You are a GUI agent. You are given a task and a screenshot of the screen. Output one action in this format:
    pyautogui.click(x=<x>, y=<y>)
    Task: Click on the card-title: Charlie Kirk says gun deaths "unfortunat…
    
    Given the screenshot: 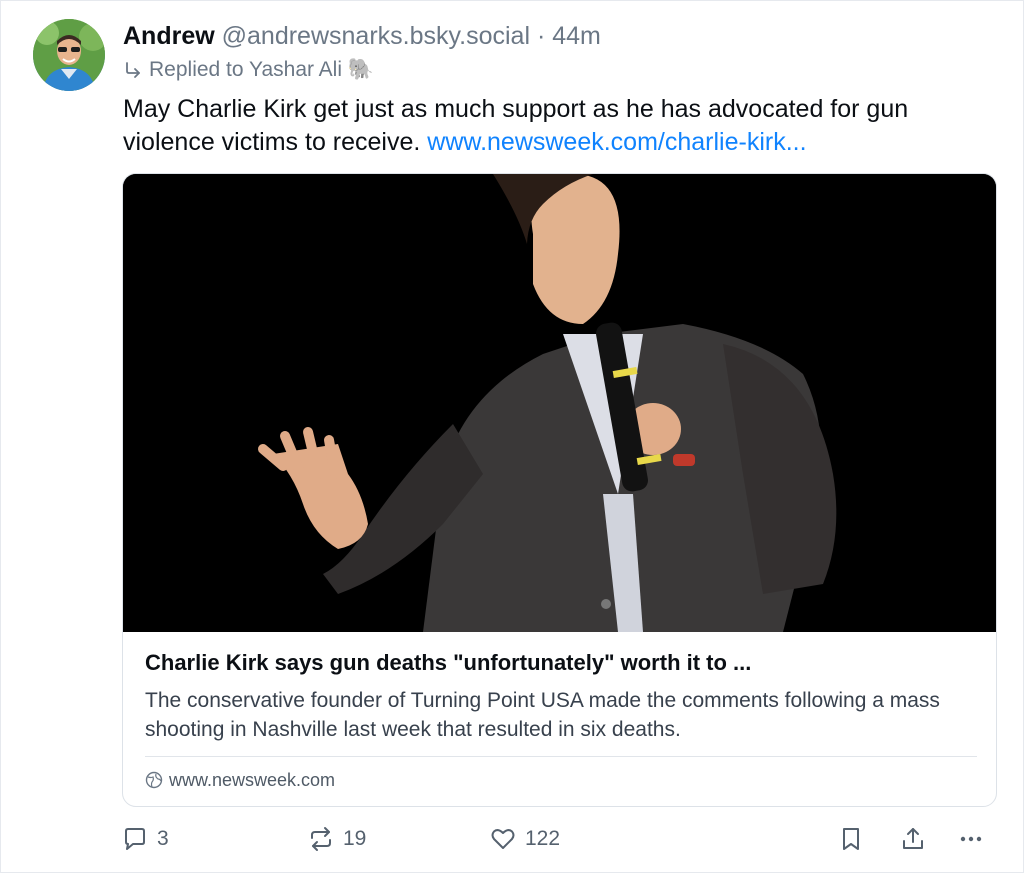 What is the action you would take?
    pyautogui.click(x=565, y=663)
    